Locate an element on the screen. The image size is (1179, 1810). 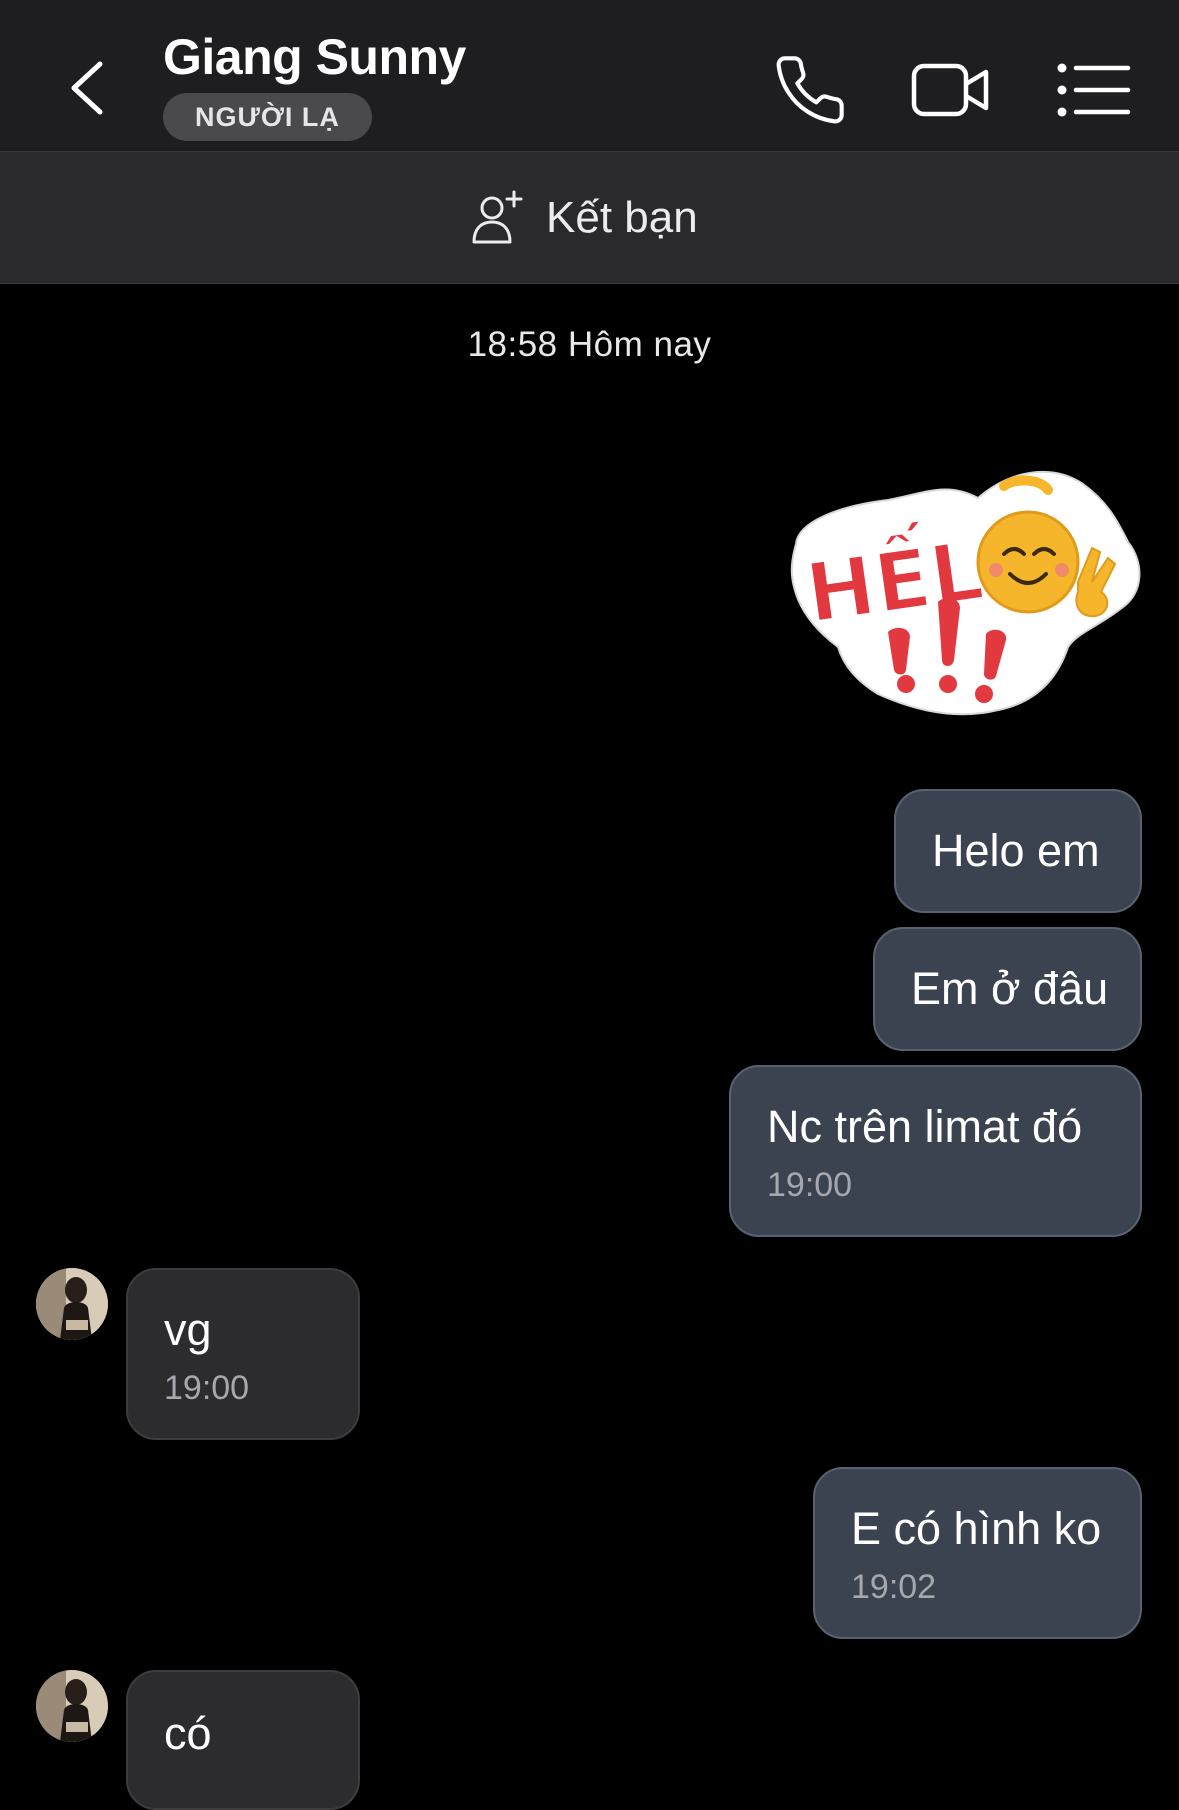
back-button is located at coordinates (90, 88).